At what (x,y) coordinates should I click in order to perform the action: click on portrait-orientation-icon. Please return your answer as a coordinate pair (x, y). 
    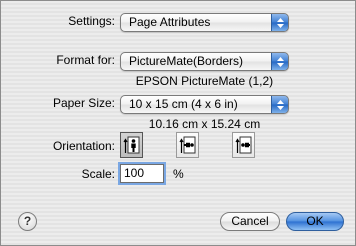
    Looking at the image, I should click on (131, 145).